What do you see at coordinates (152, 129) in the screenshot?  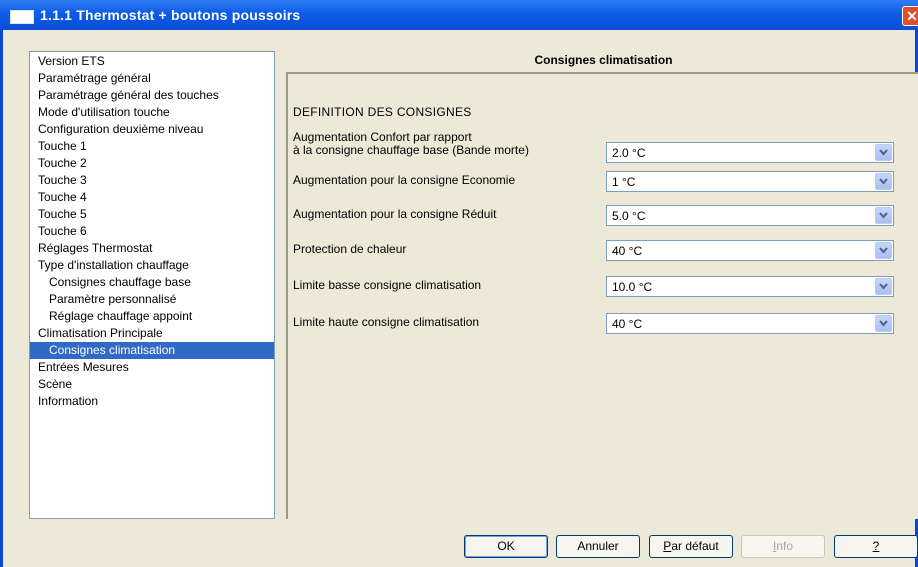 I see `tree-item: Configuration deuxième niveau` at bounding box center [152, 129].